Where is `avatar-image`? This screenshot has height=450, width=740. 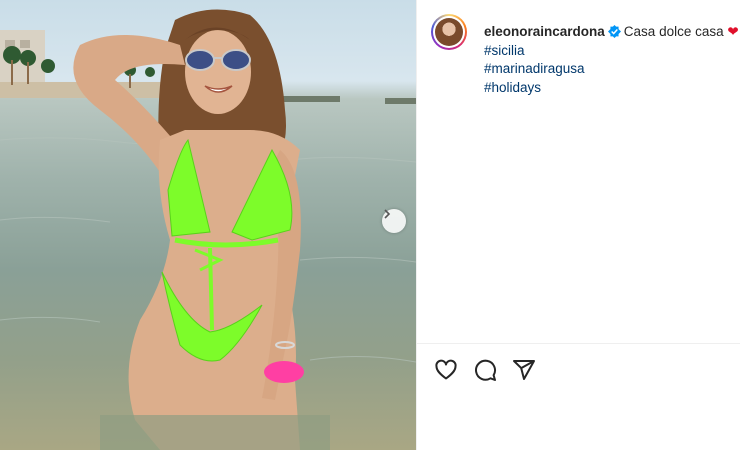
avatar-image is located at coordinates (449, 32).